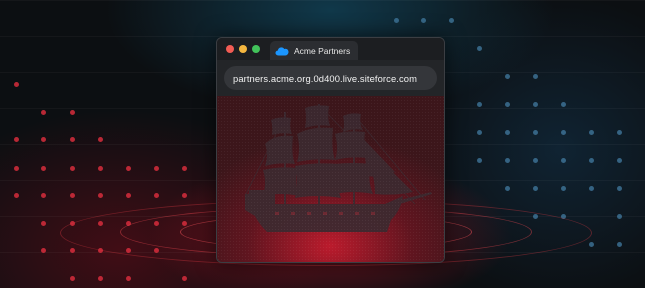  I want to click on minimize-window-button, so click(243, 49).